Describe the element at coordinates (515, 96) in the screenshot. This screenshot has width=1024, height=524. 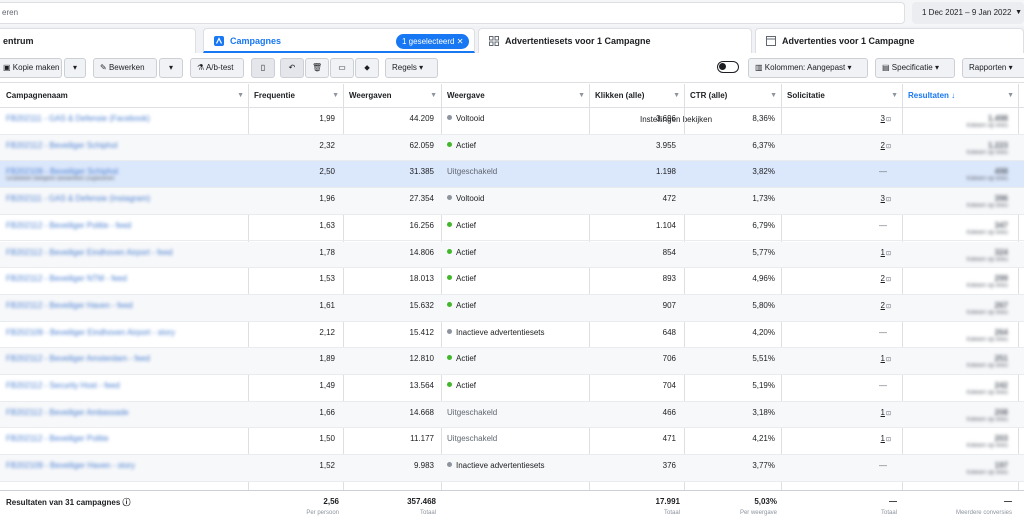
I see `header-delivery: Weergave ▼` at that location.